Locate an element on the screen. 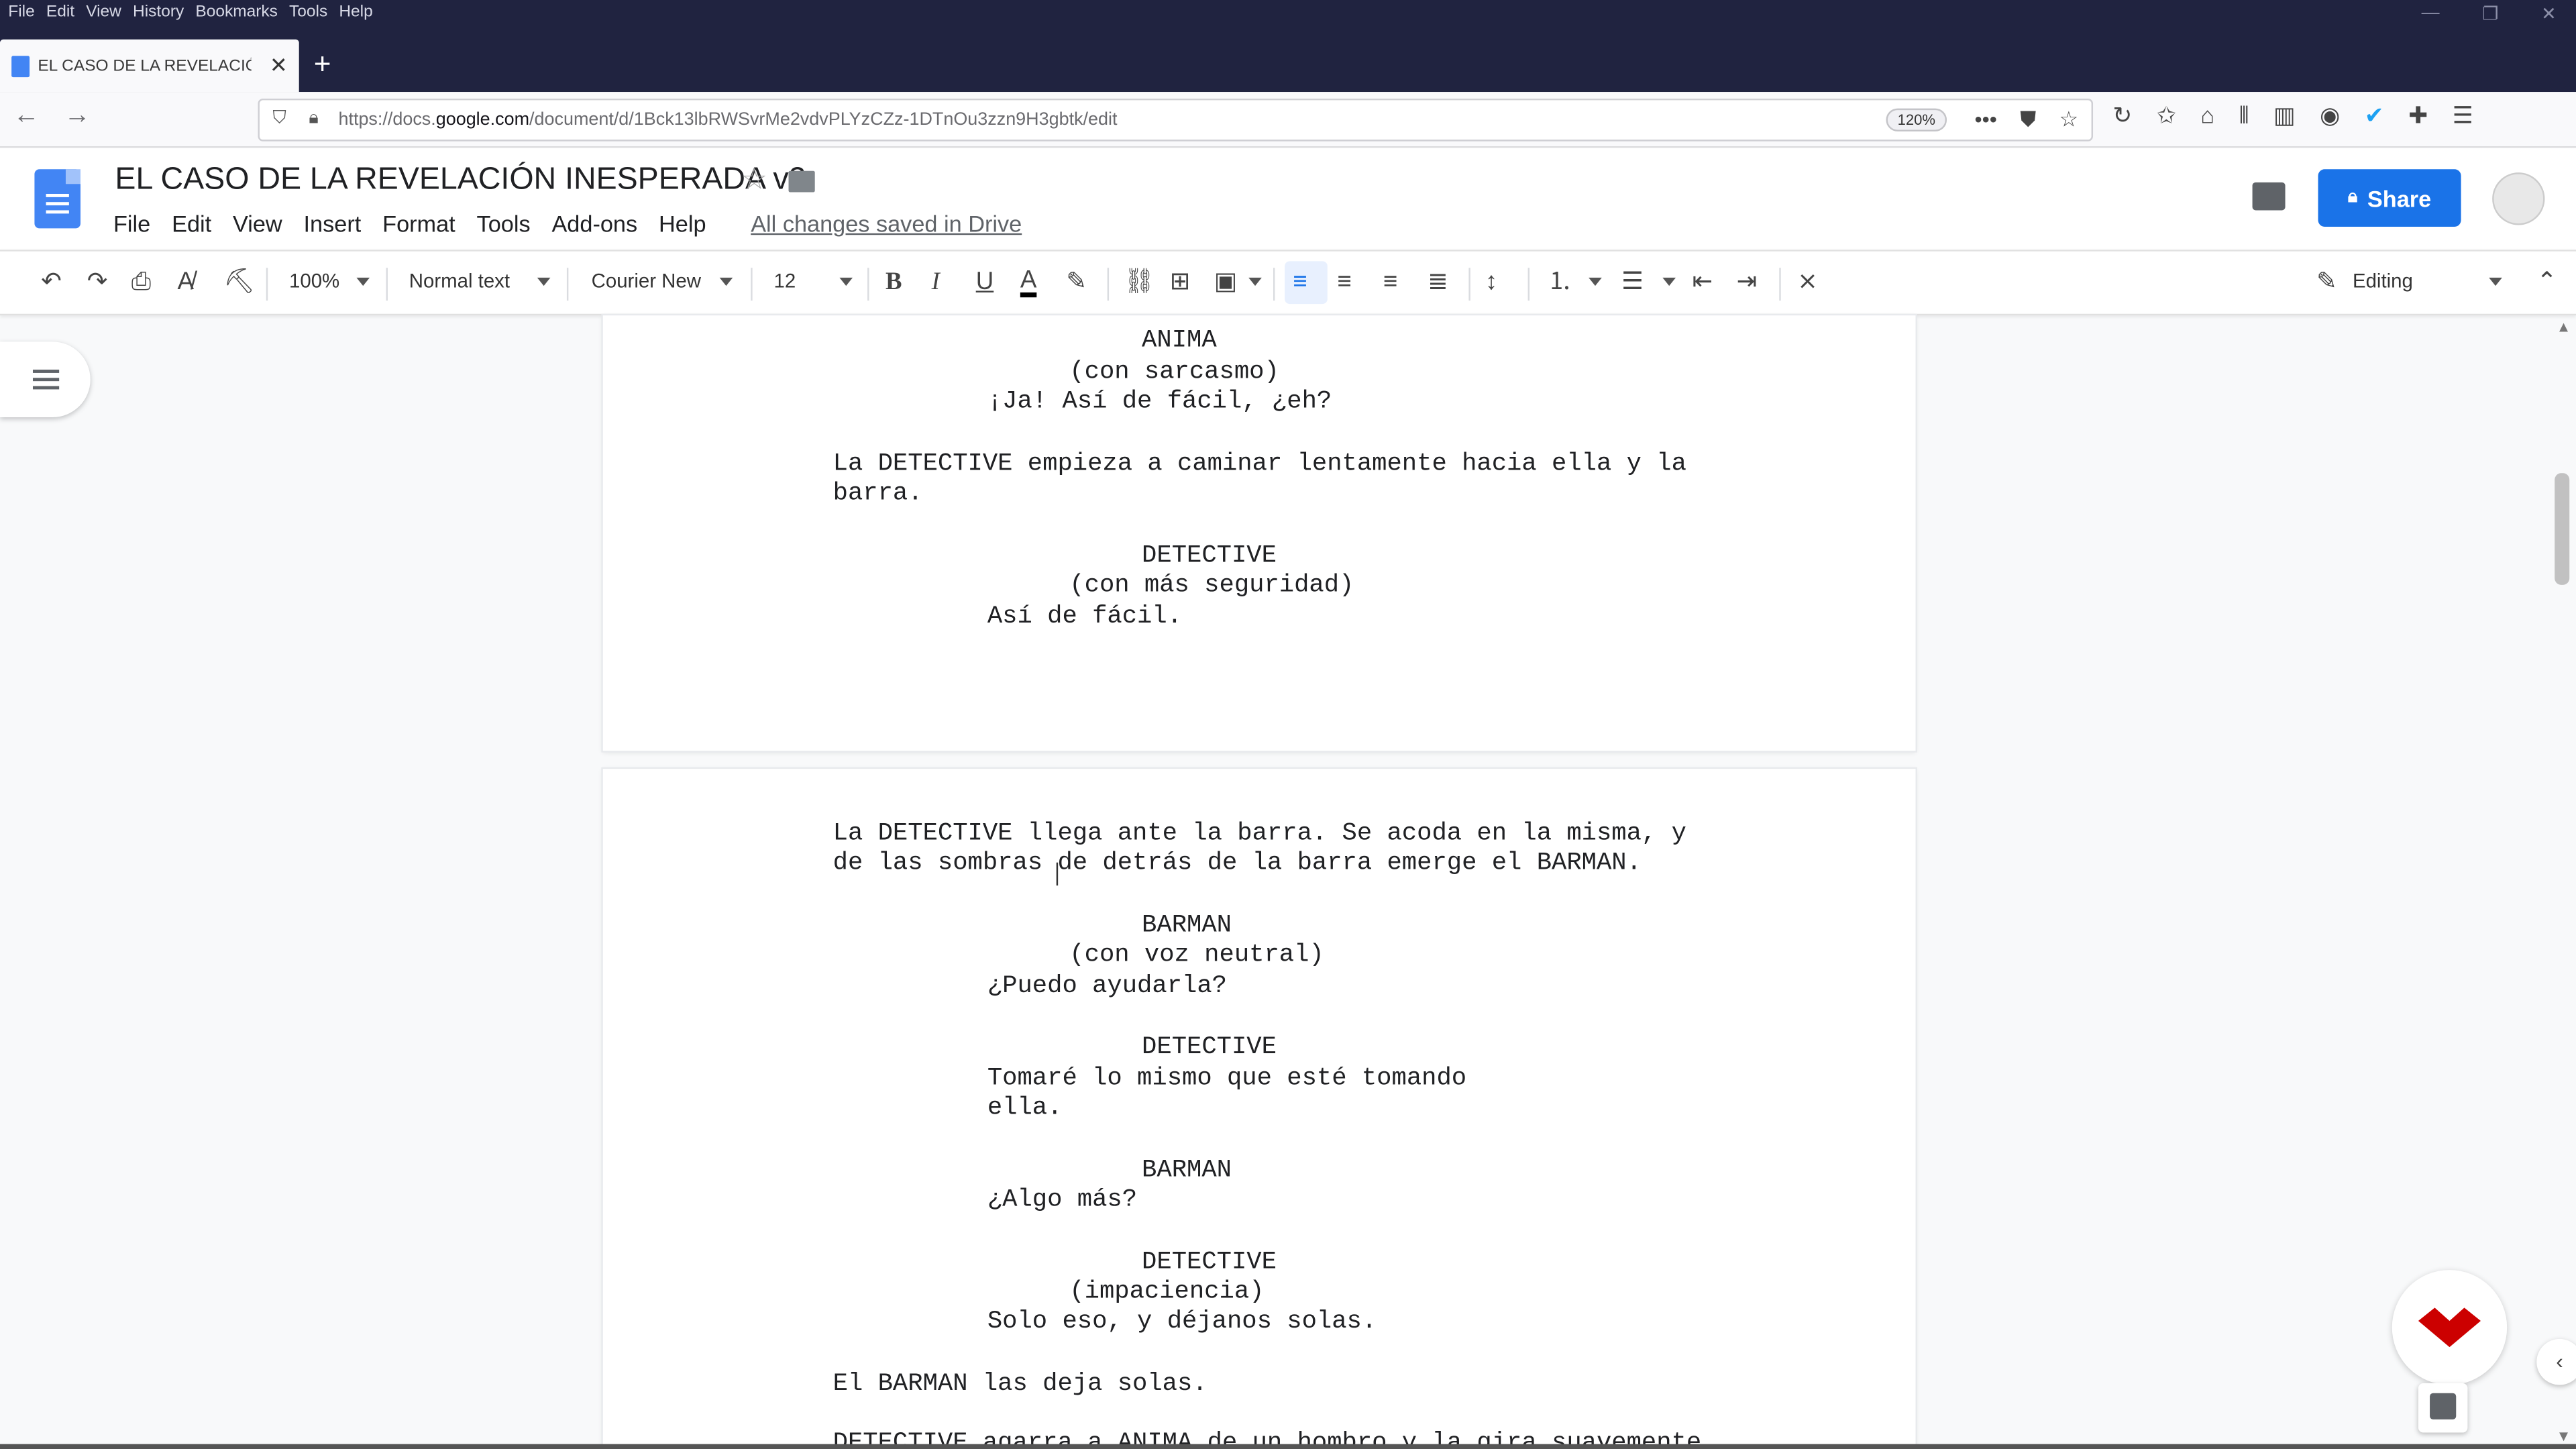 Image resolution: width=2576 pixels, height=1449 pixels. avatar is located at coordinates (2518, 198).